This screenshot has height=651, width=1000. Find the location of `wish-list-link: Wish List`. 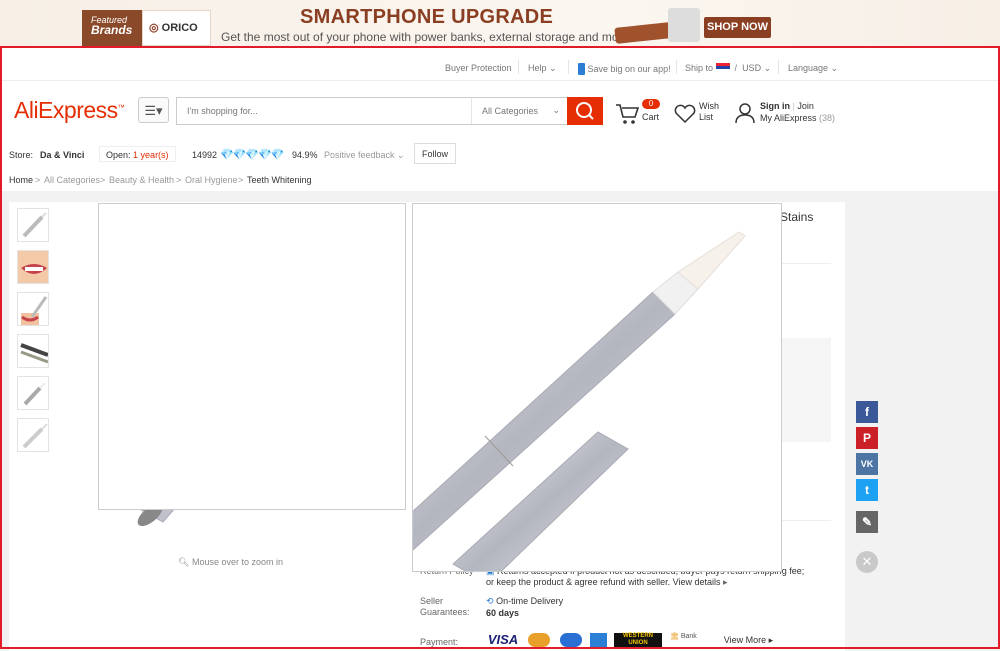

wish-list-link: Wish List is located at coordinates (702, 114).